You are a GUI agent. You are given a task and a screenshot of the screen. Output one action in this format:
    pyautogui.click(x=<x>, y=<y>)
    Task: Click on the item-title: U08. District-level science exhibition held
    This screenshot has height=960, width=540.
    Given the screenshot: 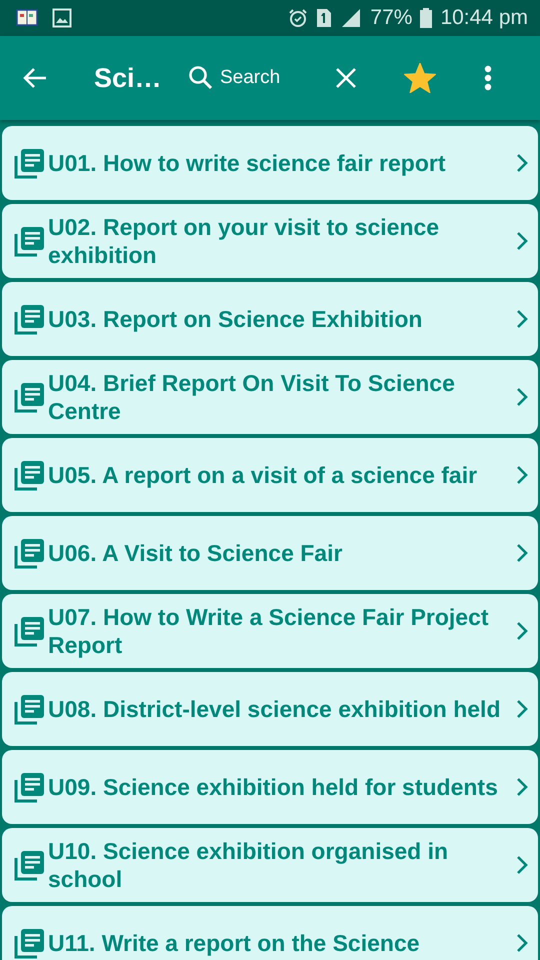 What is the action you would take?
    pyautogui.click(x=274, y=709)
    